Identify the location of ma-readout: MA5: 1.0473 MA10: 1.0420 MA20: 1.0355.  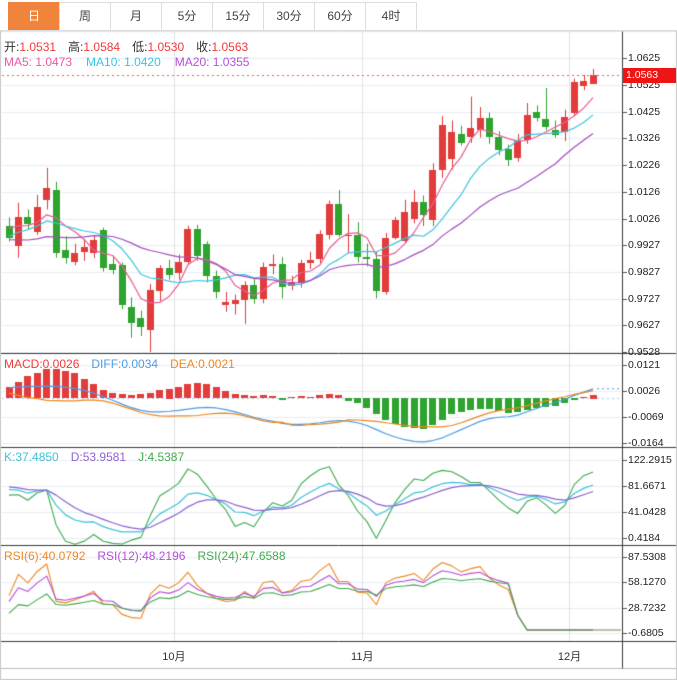
(126, 62).